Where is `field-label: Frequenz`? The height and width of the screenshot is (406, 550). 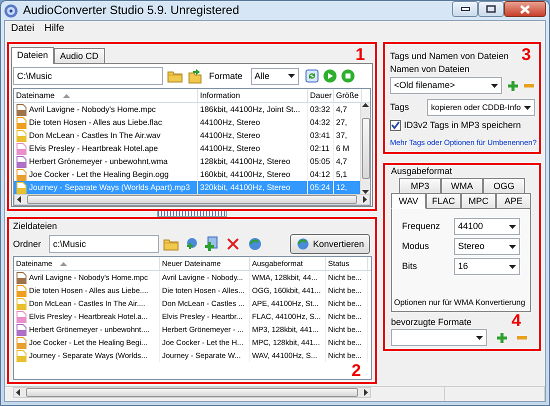 field-label: Frequenz is located at coordinates (422, 226).